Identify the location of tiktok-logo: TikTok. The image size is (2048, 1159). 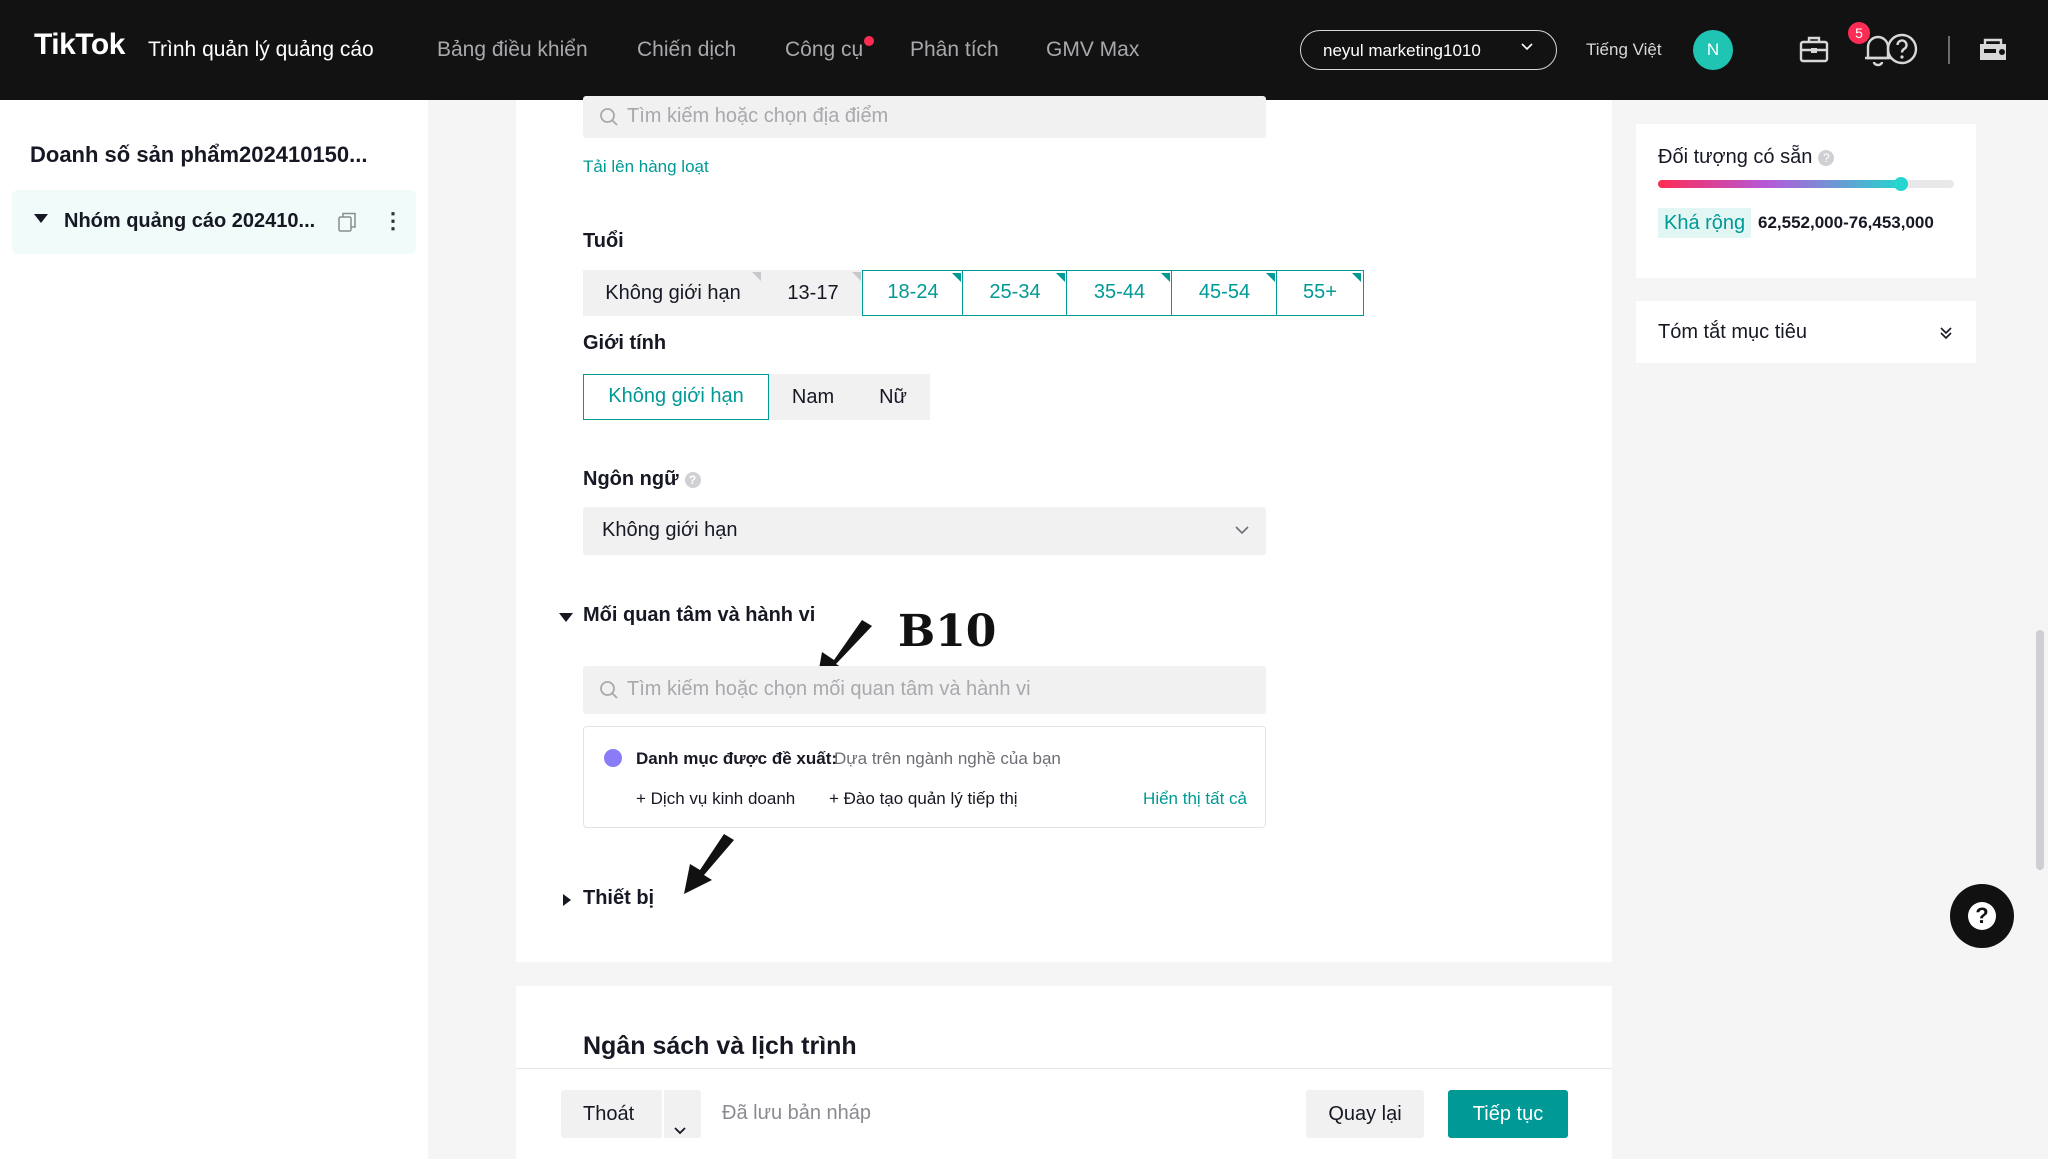
(79, 45).